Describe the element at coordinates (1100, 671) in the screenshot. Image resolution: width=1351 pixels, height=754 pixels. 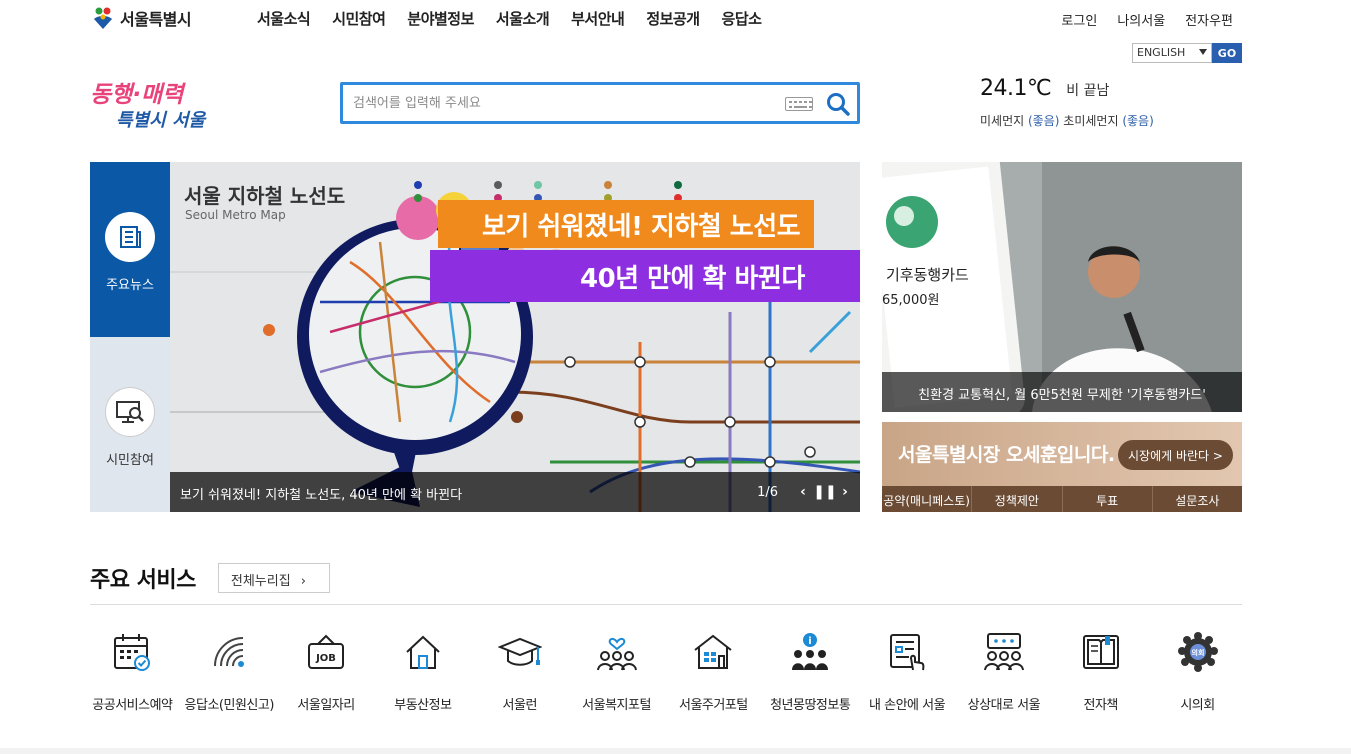
I see `service-ebook: 전자책` at that location.